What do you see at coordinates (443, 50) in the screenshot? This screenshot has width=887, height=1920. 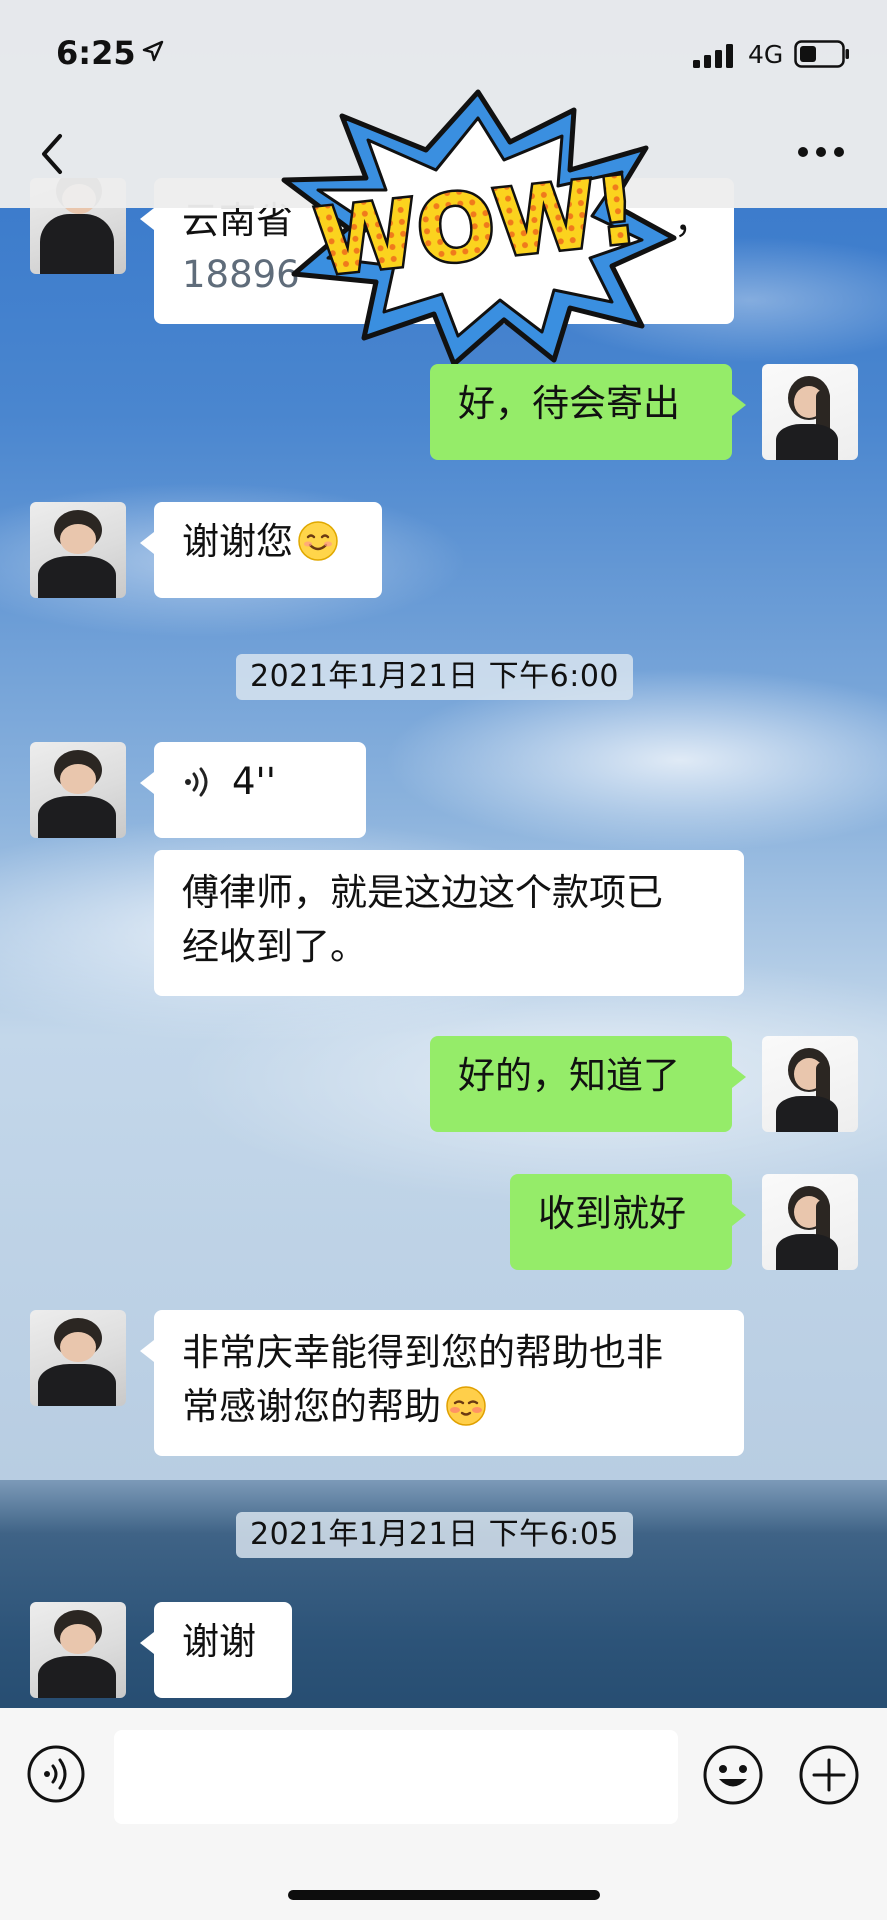 I see `status-bar: 6:25 4G` at bounding box center [443, 50].